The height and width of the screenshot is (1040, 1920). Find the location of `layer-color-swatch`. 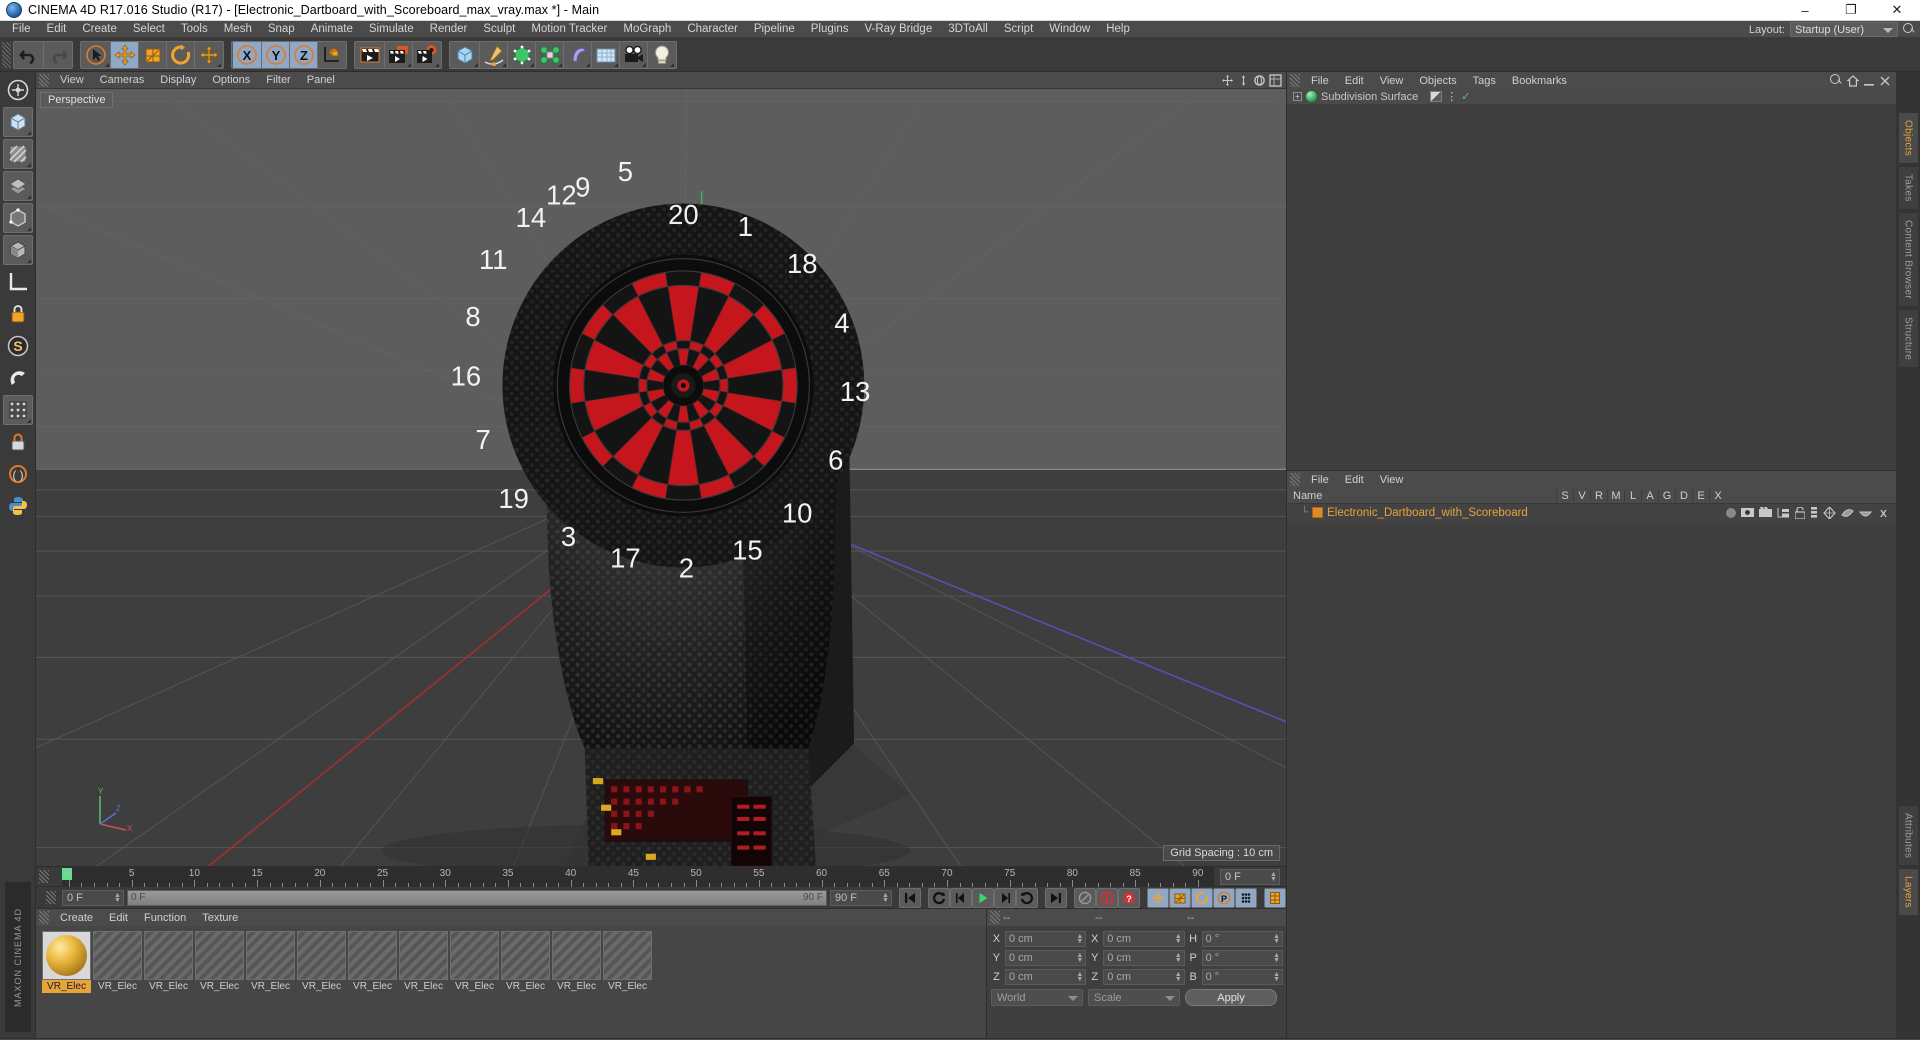

layer-color-swatch is located at coordinates (1318, 512).